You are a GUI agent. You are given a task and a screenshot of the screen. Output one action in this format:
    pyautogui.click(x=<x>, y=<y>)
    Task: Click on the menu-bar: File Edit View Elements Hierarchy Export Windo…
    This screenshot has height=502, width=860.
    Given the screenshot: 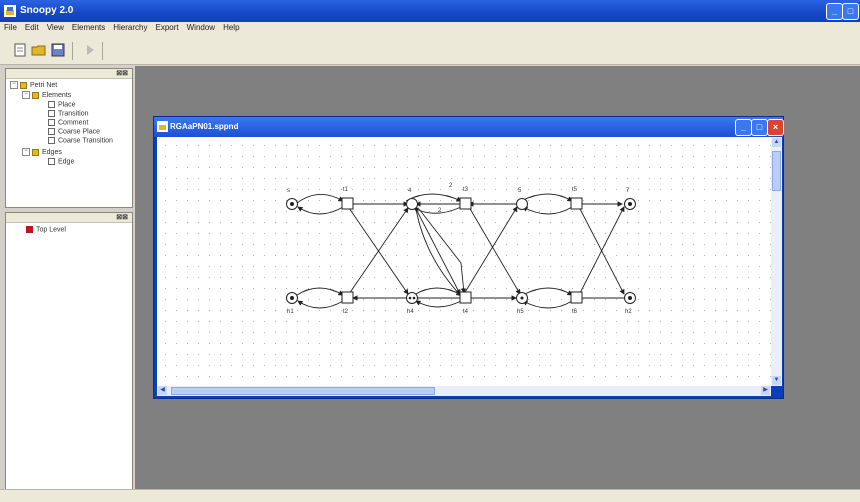 What is the action you would take?
    pyautogui.click(x=430, y=29)
    